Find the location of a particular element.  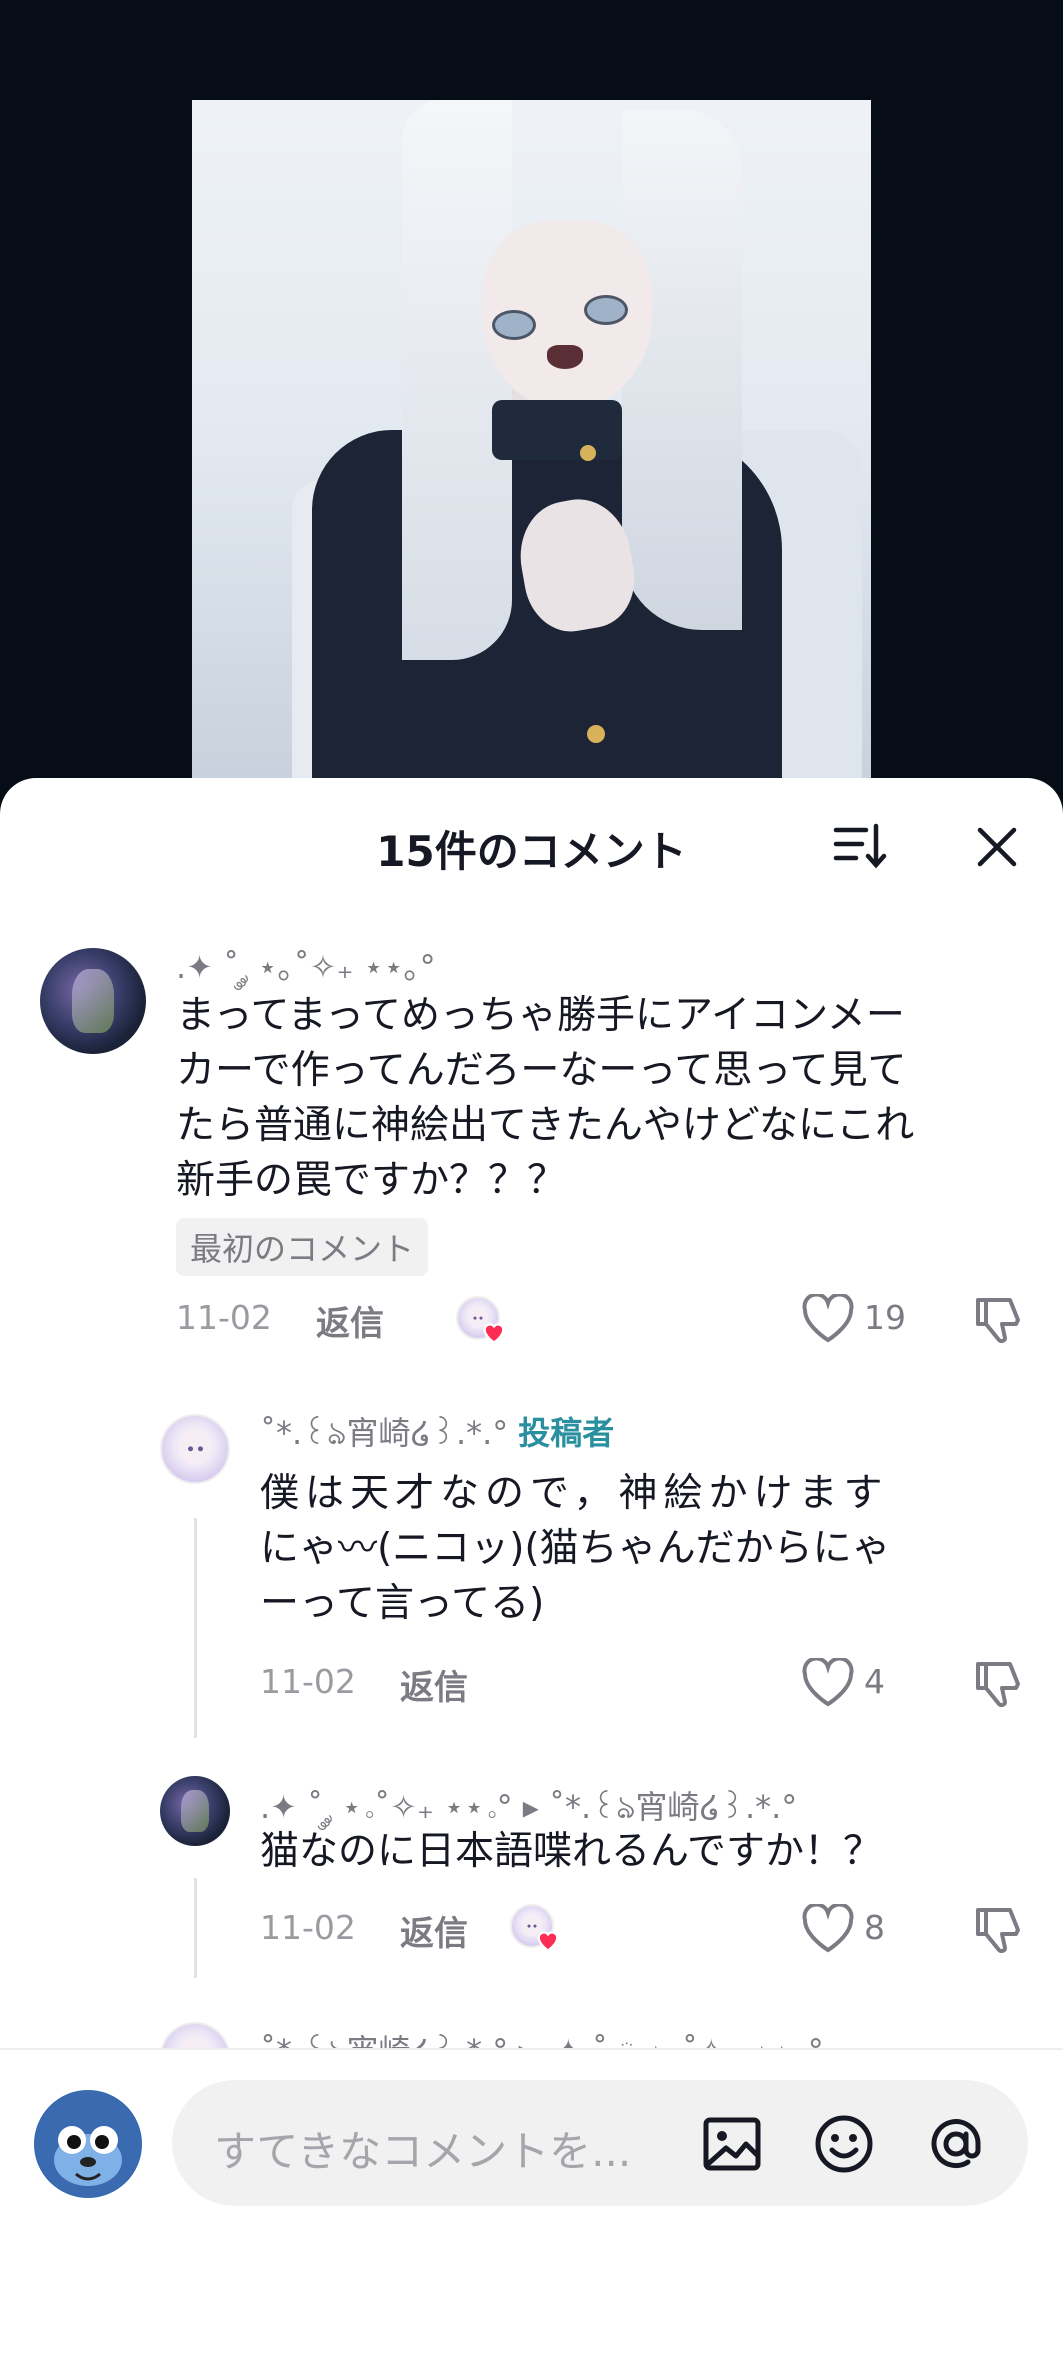

my-avatar is located at coordinates (88, 2144).